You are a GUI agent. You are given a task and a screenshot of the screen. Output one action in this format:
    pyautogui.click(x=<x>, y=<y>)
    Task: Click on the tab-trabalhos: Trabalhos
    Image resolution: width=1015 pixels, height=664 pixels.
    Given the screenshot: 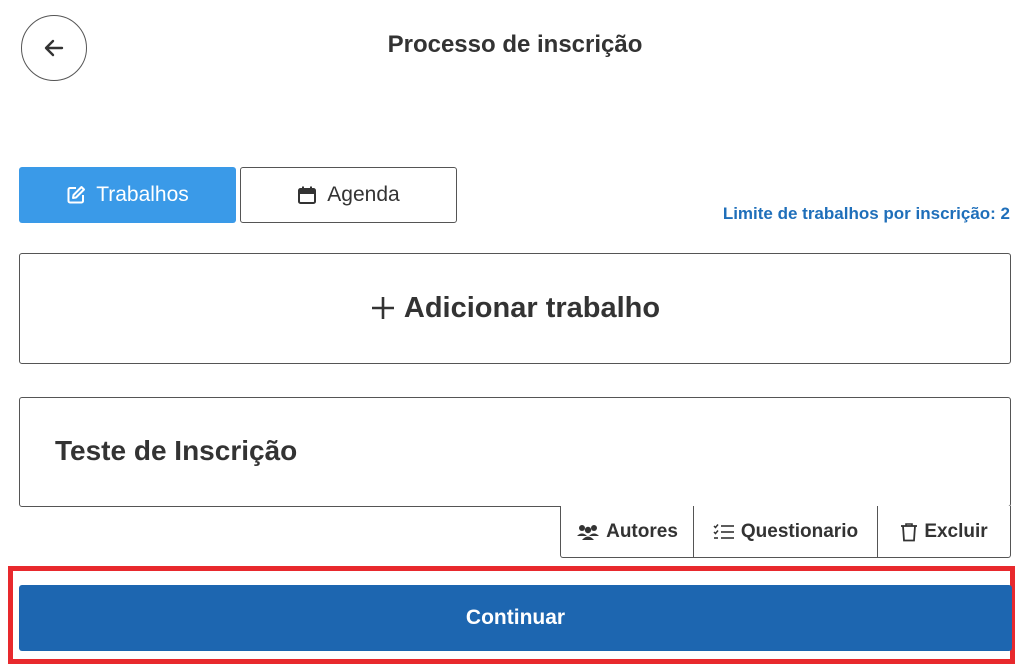 What is the action you would take?
    pyautogui.click(x=127, y=195)
    